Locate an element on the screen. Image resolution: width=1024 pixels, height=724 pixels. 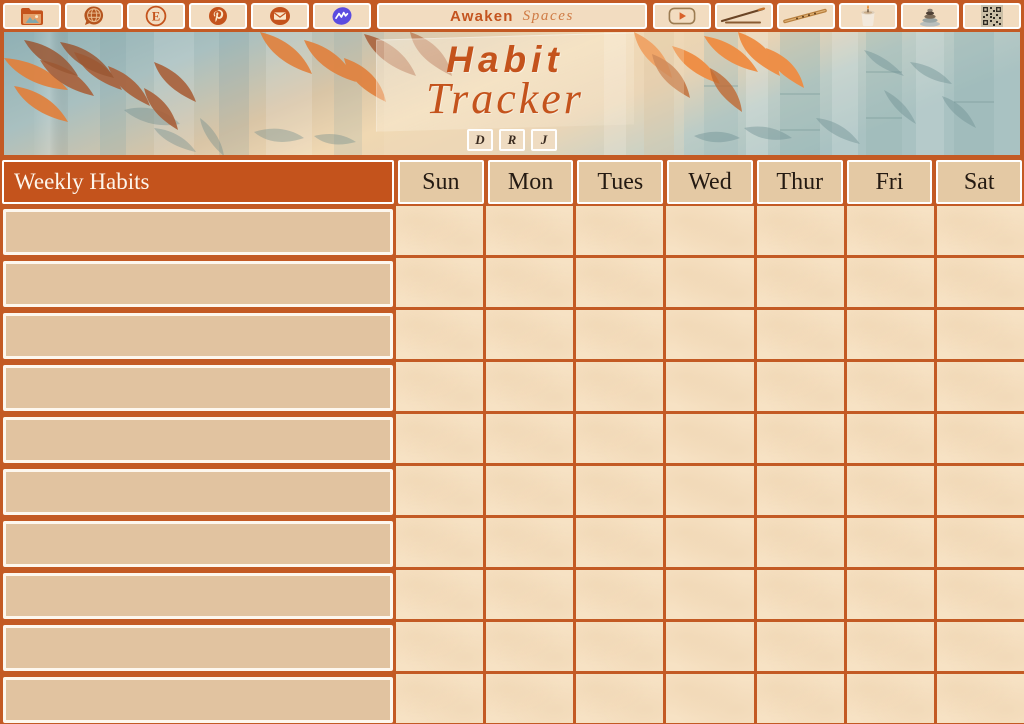
day-header-mon: Mon is located at coordinates (531, 182).